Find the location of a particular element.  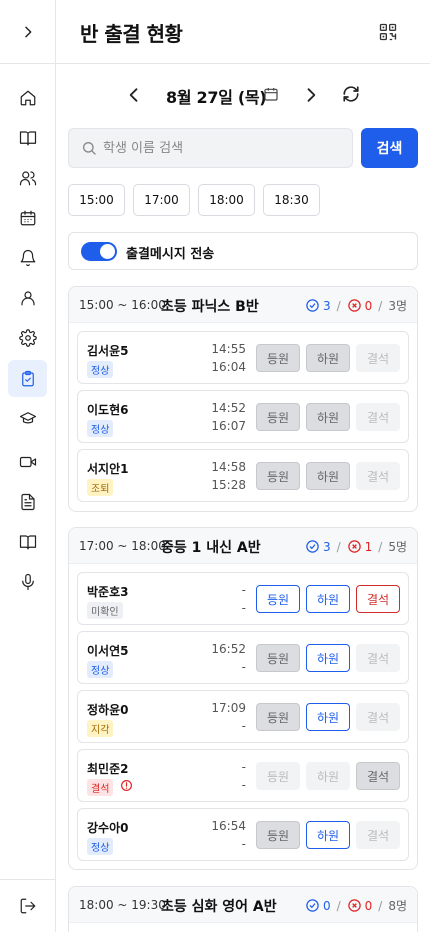

refresh-icon is located at coordinates (351, 94).